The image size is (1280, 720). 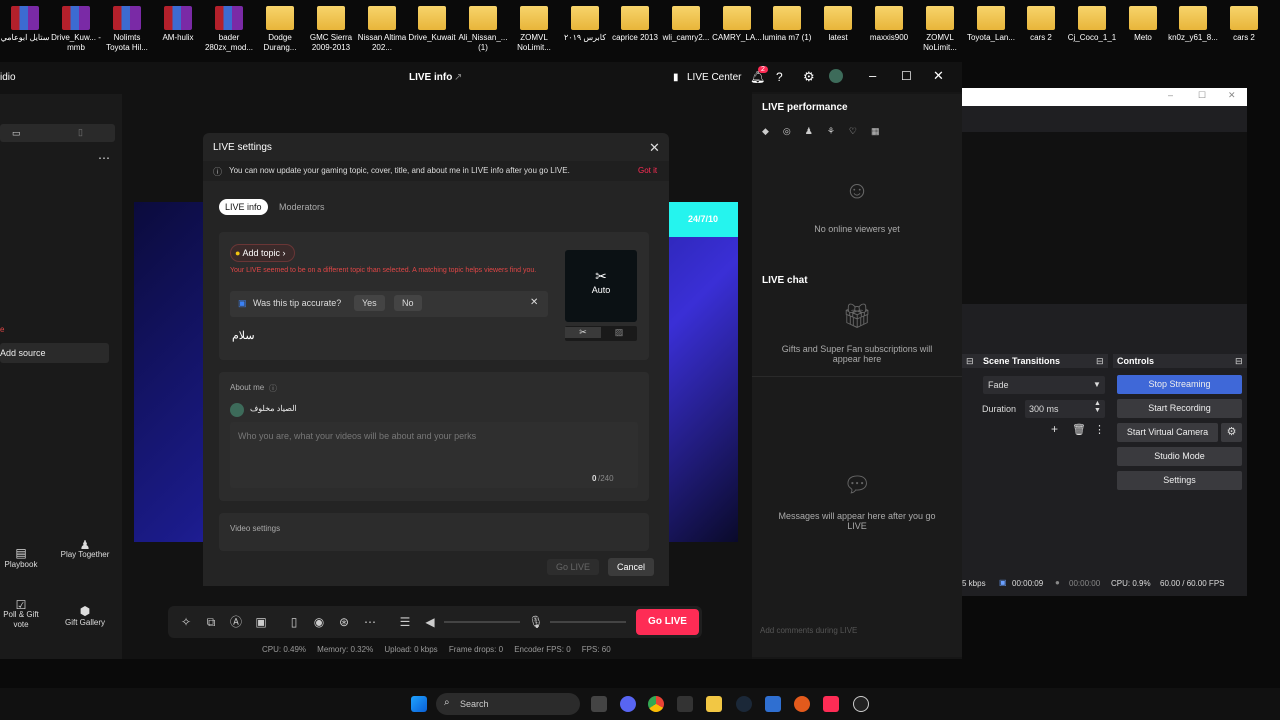 I want to click on stop-streaming-button: Stop Streaming, so click(x=1179, y=384).